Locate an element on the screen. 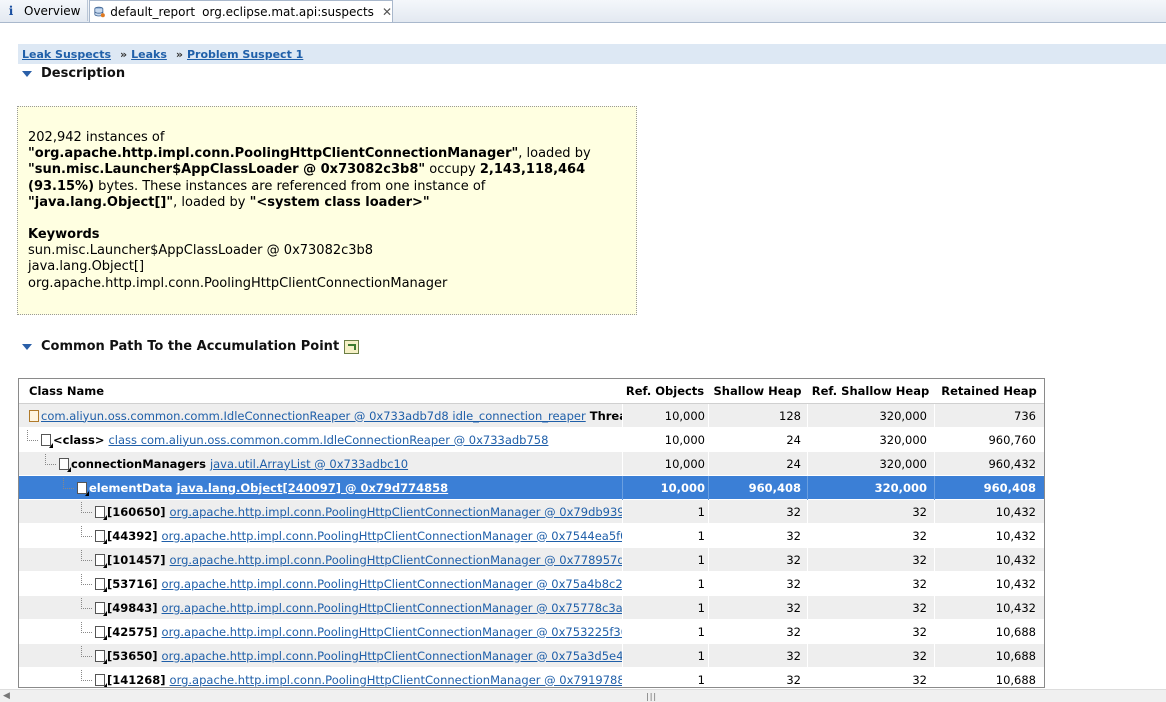 The height and width of the screenshot is (702, 1166). breadcrumb-problem-suspect-1: Problem Suspect 1 is located at coordinates (245, 54).